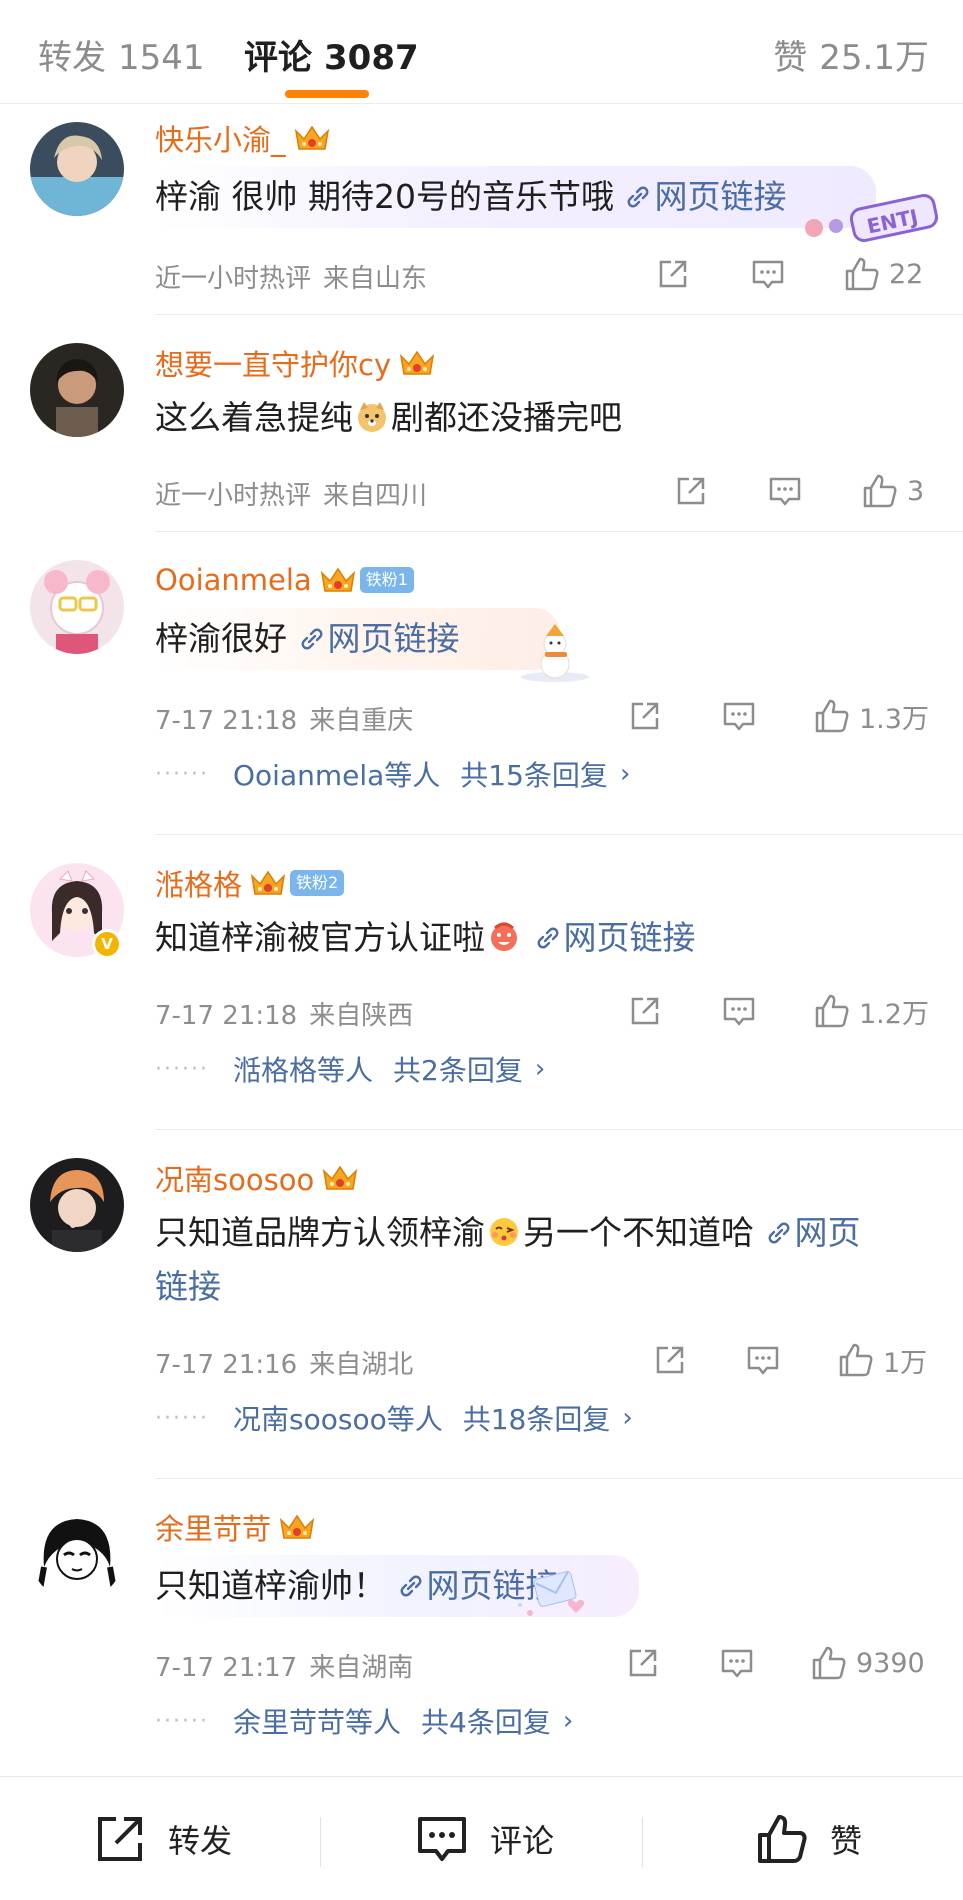  What do you see at coordinates (182, 1418) in the screenshot?
I see `reply-dots: ······` at bounding box center [182, 1418].